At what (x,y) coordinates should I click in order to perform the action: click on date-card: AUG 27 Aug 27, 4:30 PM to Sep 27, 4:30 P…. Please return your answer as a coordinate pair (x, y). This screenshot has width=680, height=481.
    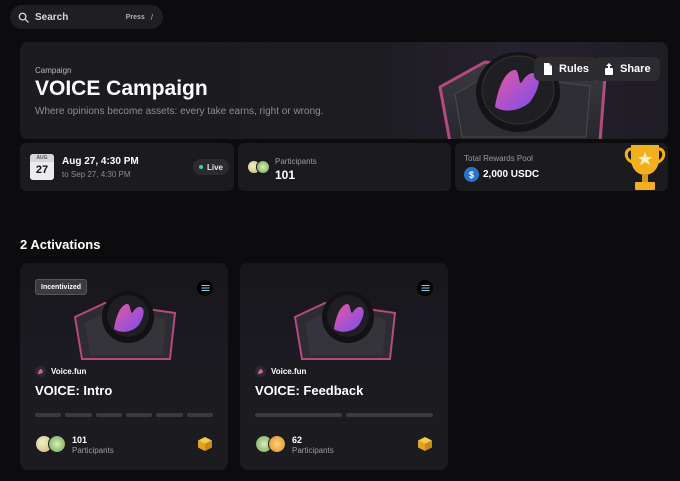
    Looking at the image, I should click on (127, 167).